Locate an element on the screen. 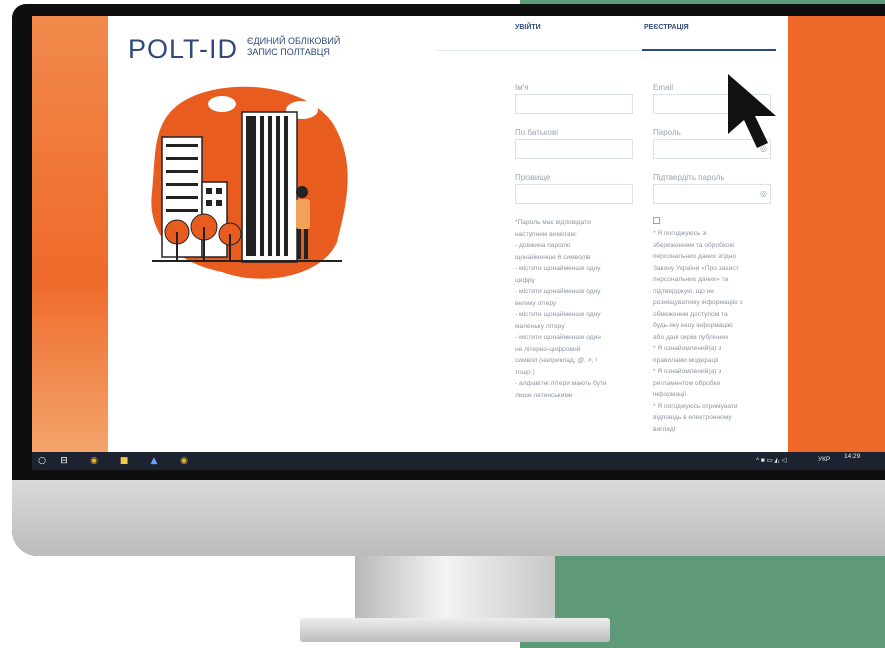  tab-register: РЕЄСТРАЦІЯ is located at coordinates (666, 27).